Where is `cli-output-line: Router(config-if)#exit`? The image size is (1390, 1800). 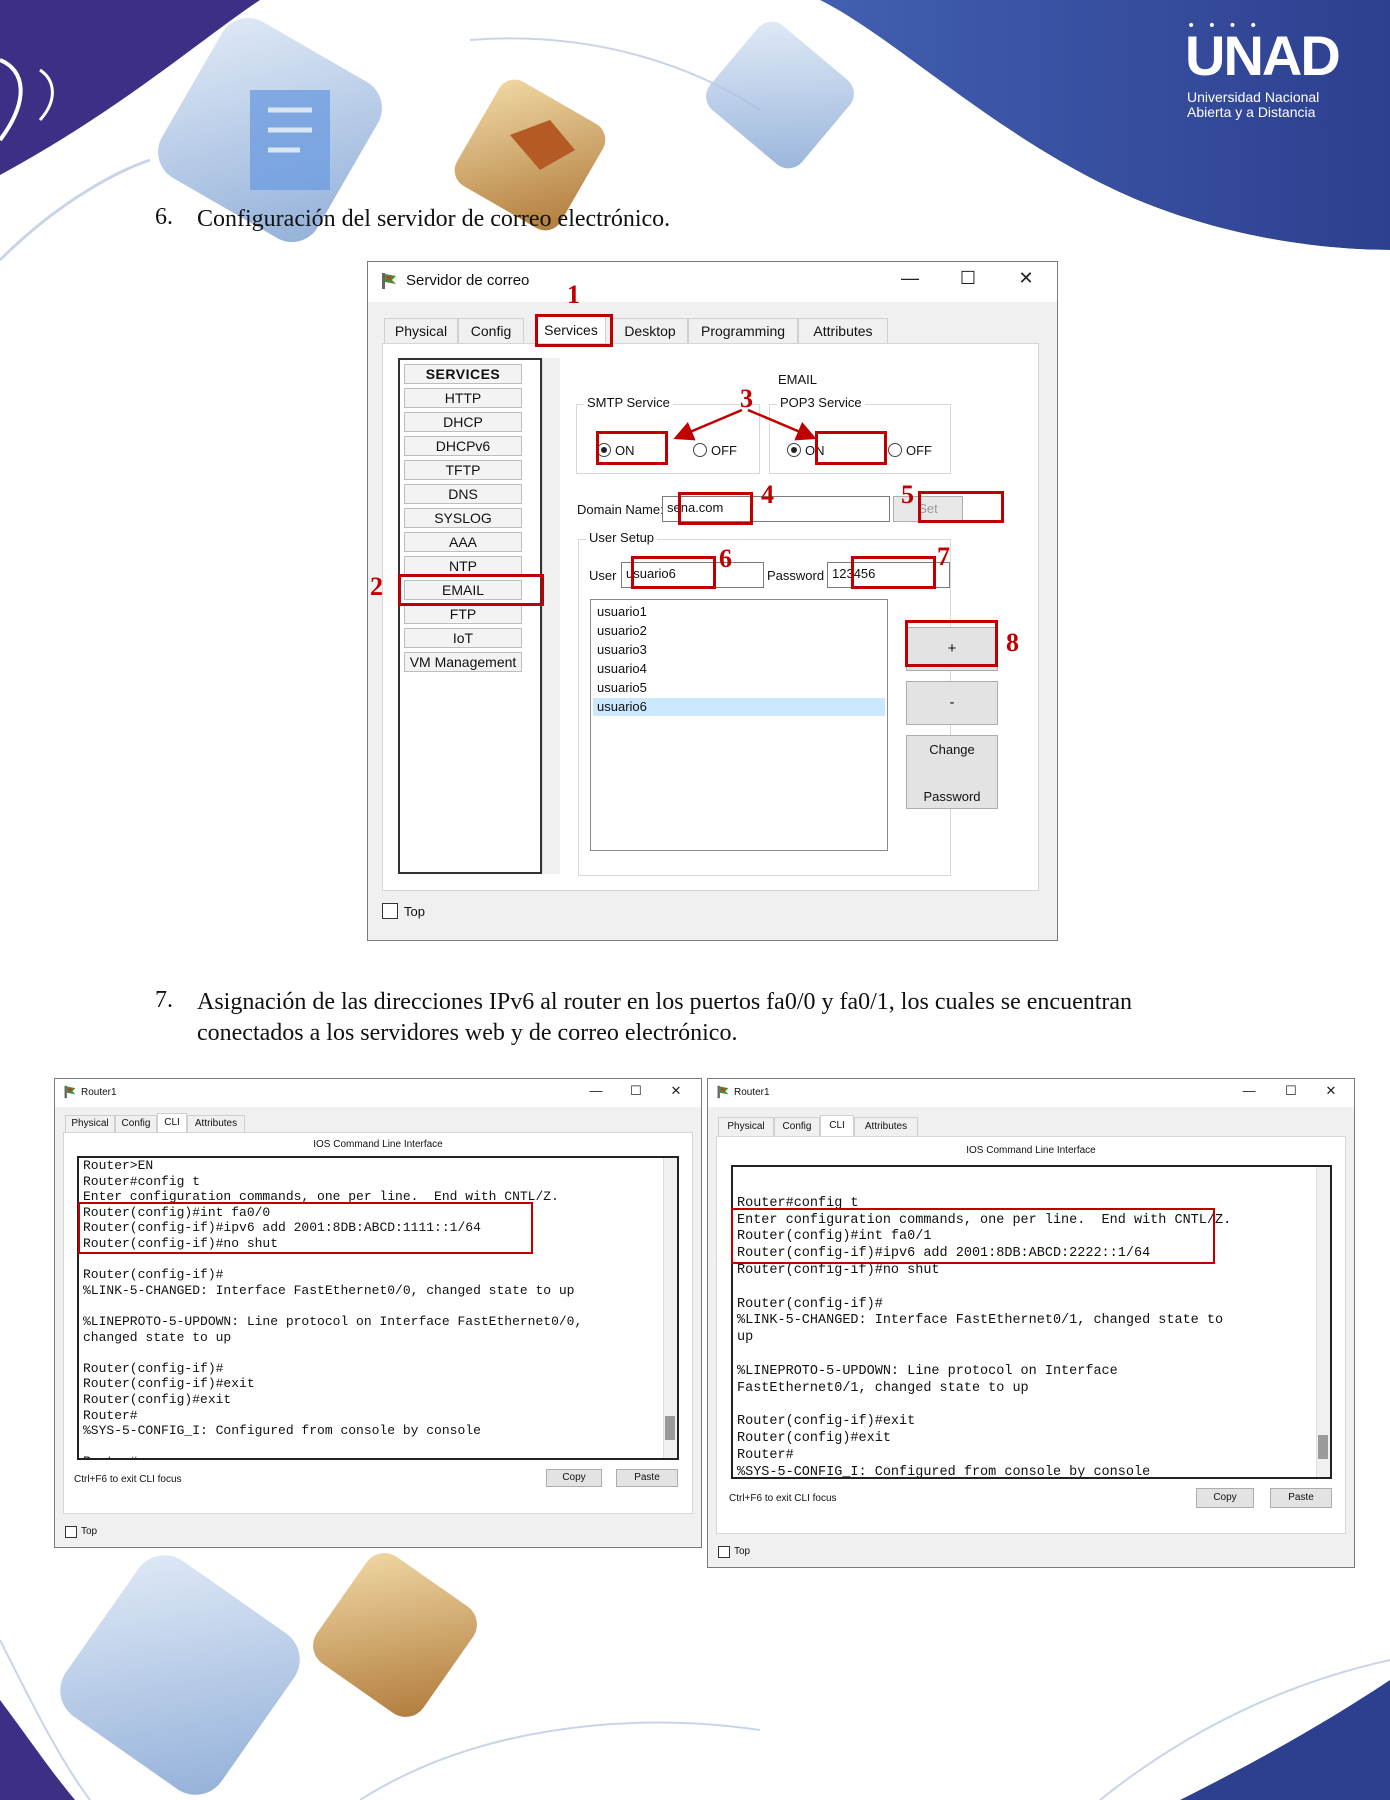 cli-output-line: Router(config-if)#exit is located at coordinates (826, 1422).